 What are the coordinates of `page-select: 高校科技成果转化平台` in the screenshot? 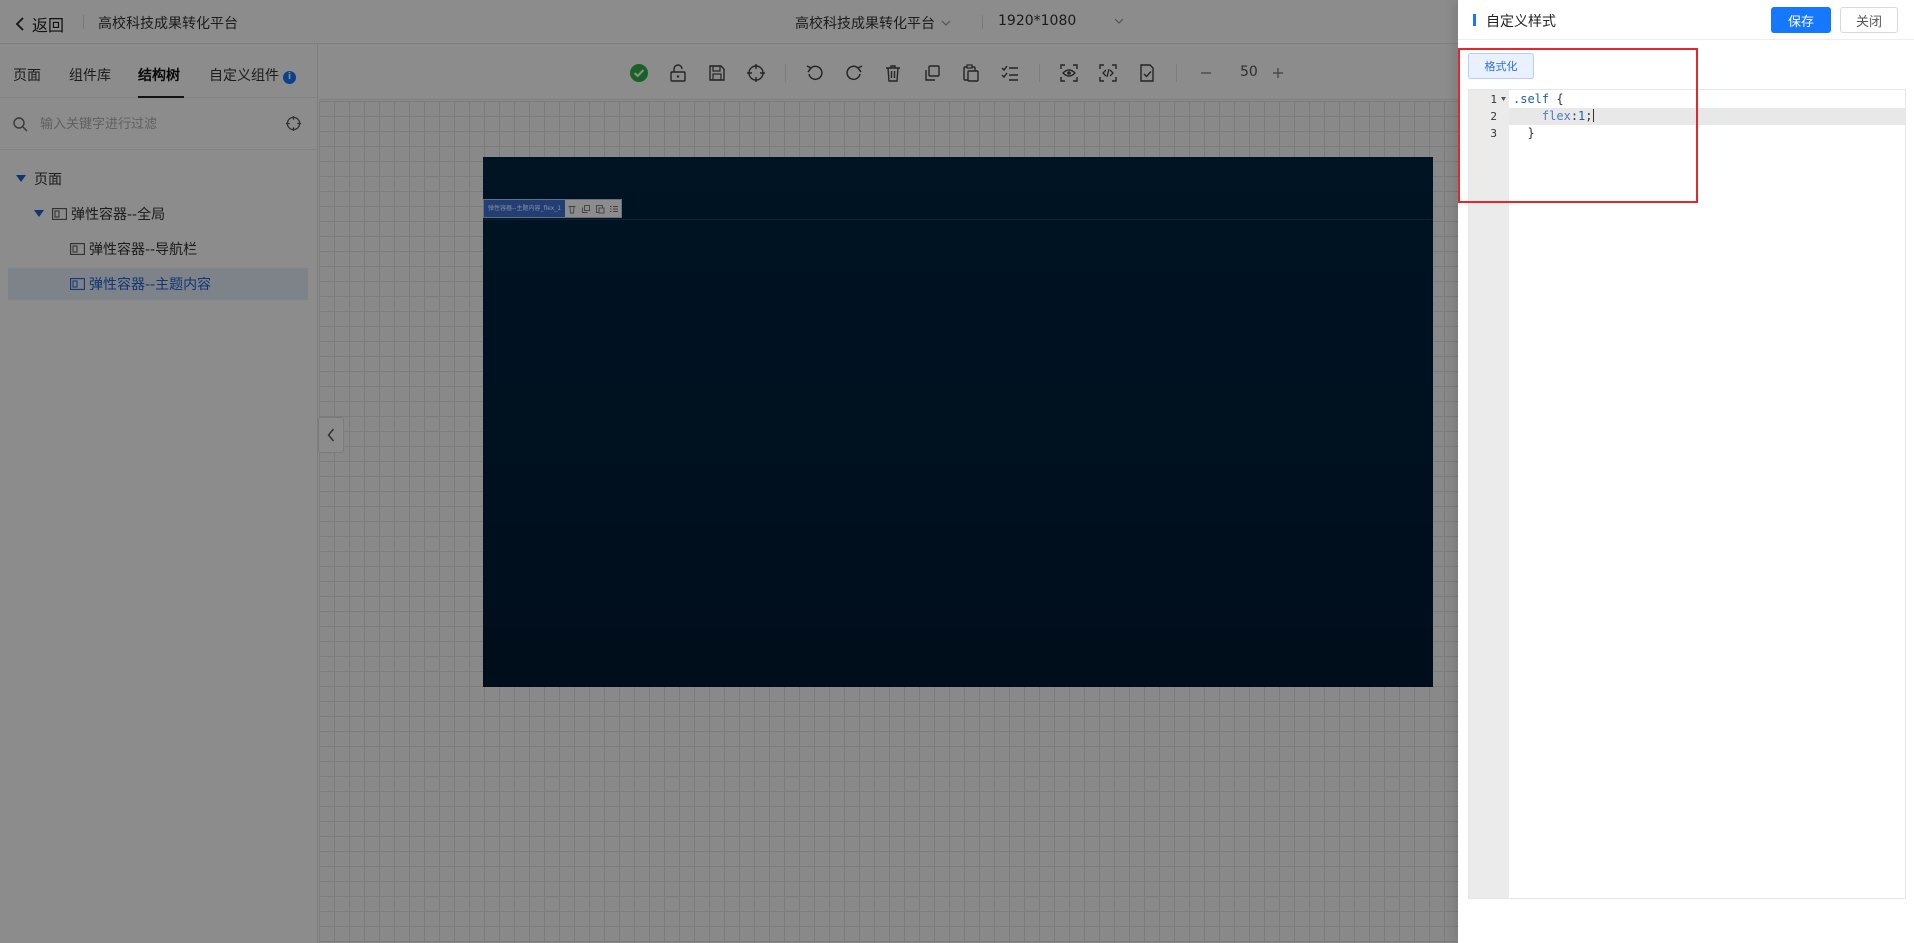 It's located at (873, 23).